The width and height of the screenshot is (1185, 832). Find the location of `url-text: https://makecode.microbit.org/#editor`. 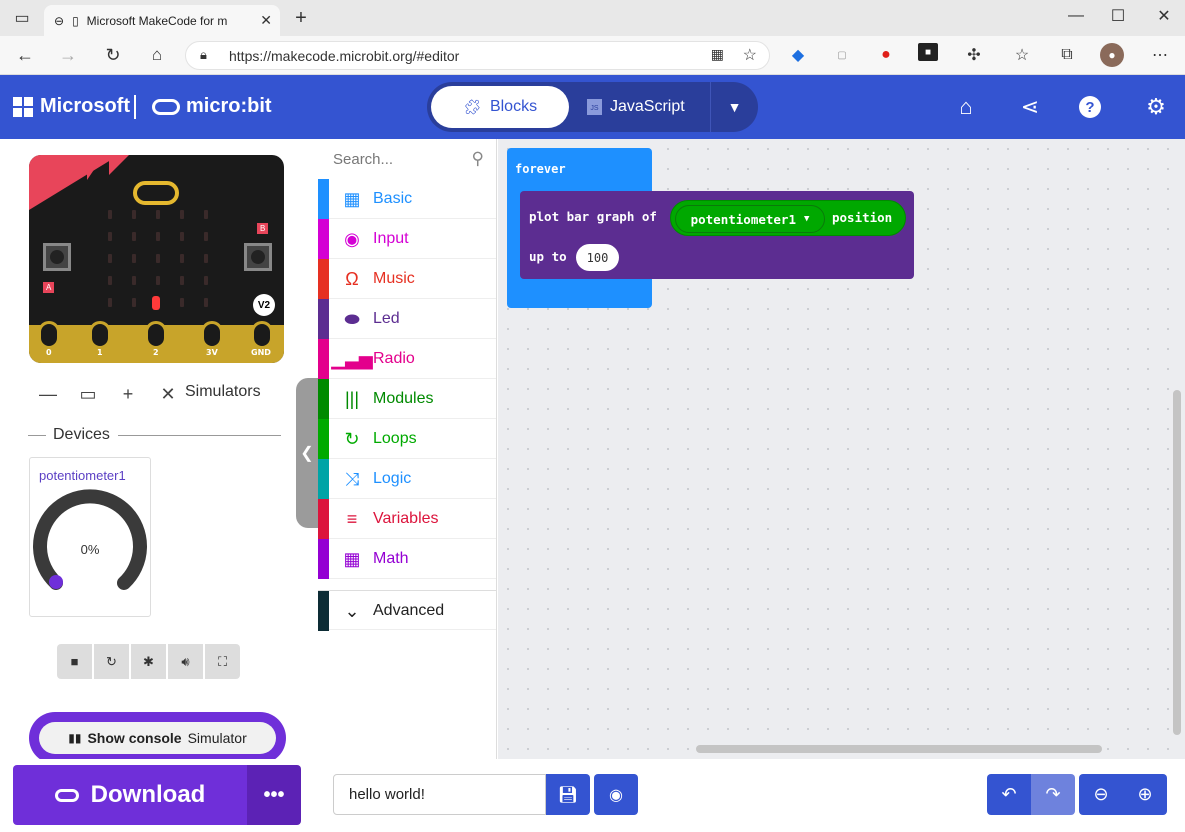

url-text: https://makecode.microbit.org/#editor is located at coordinates (344, 55).